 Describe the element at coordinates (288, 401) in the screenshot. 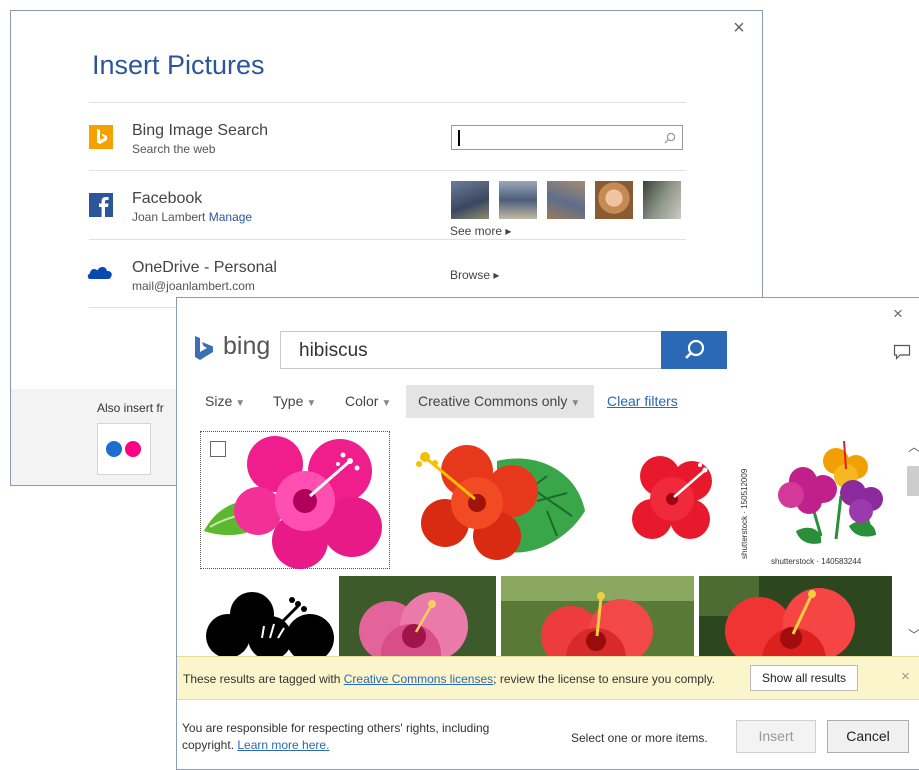

I see `type-filter-label: Type` at that location.